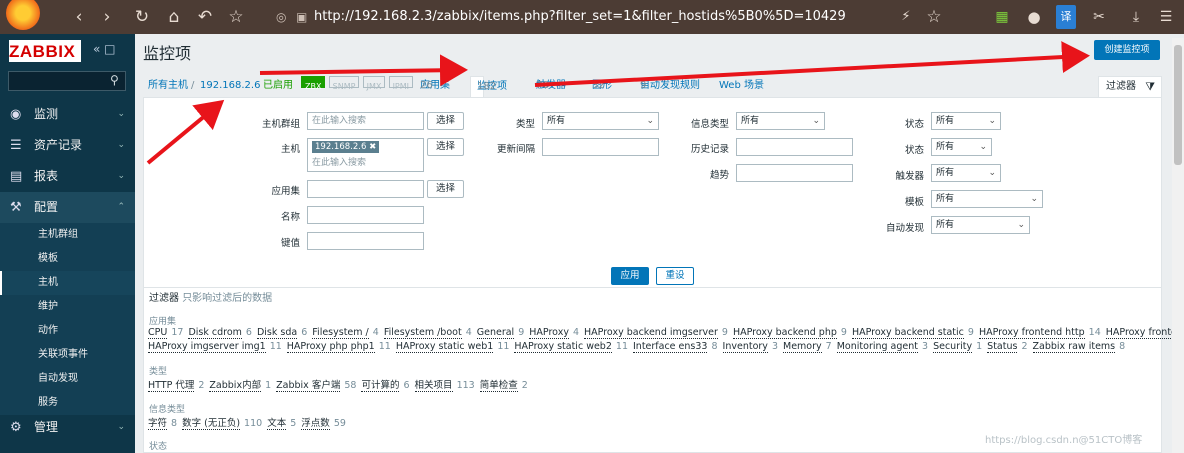  Describe the element at coordinates (67, 81) in the screenshot. I see `global-search-input` at that location.